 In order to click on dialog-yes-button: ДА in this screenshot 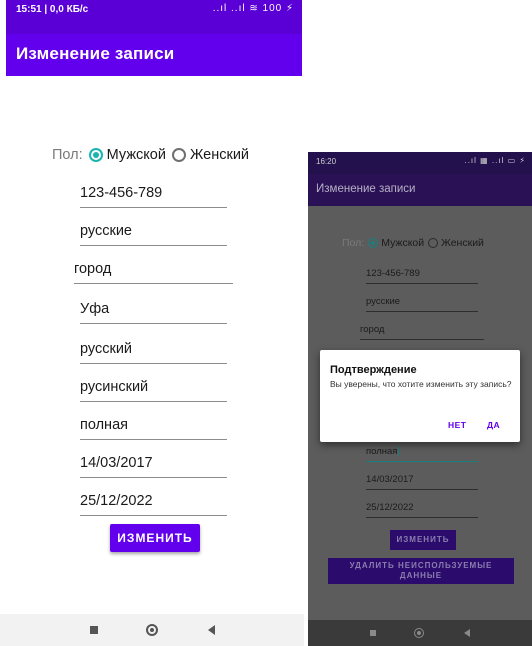, I will do `click(493, 425)`.